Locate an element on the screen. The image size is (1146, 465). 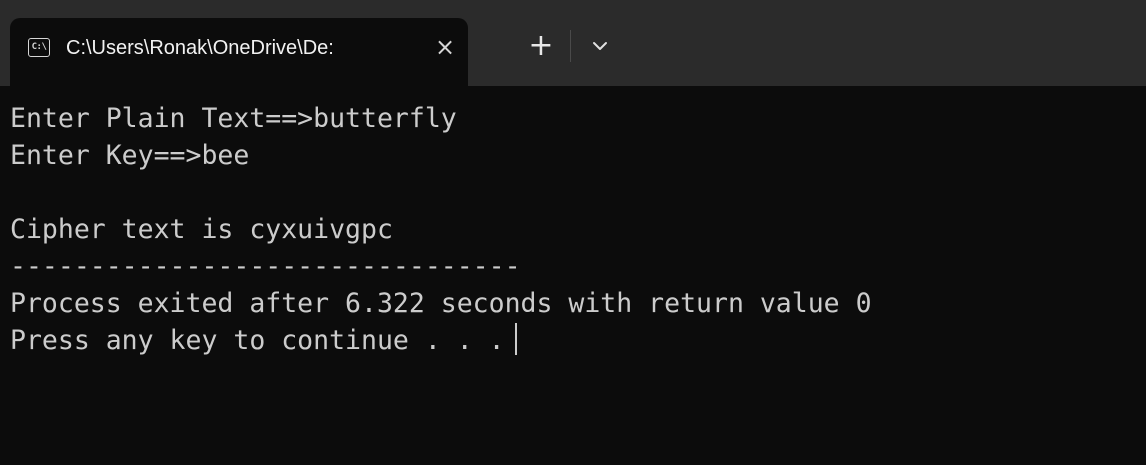
dropdown-button is located at coordinates (600, 46).